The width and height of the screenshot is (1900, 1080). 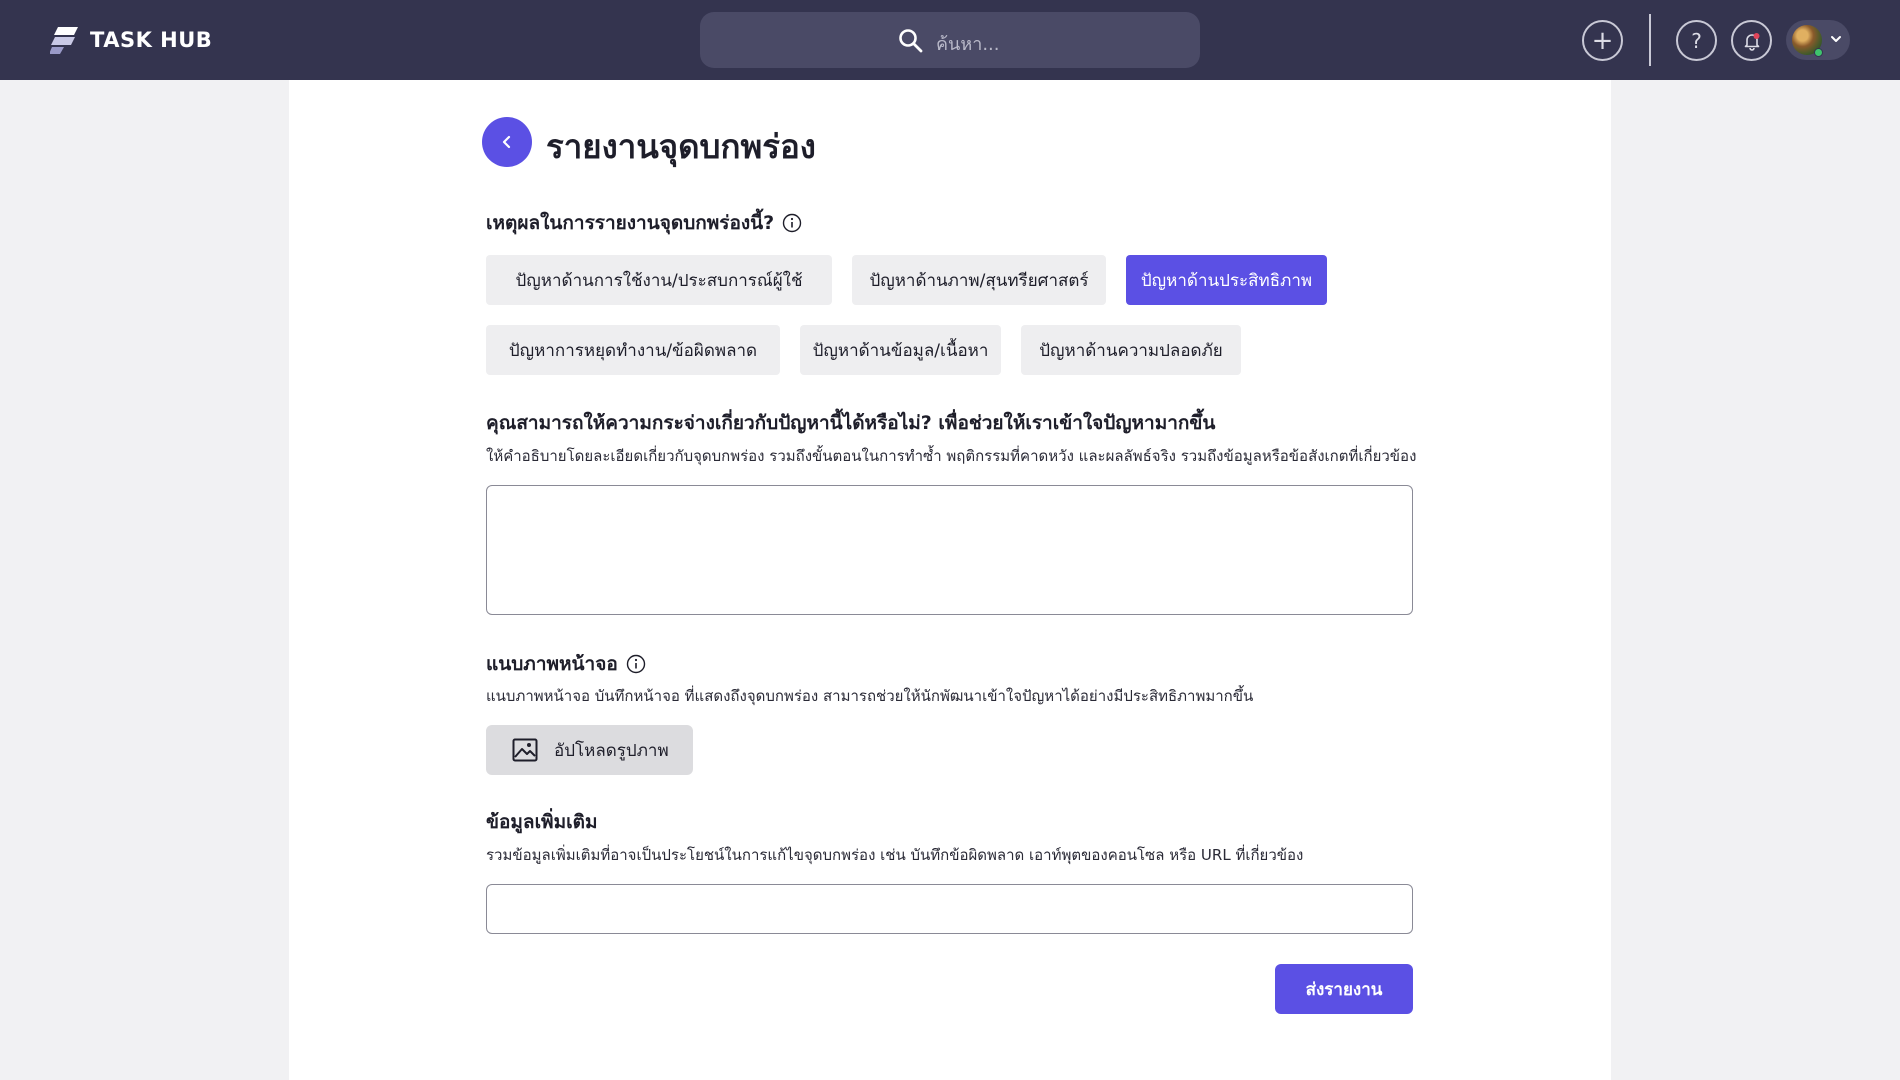 I want to click on reason-option-label: ปัญหาด้านภาพ/สุนทรียศาสตร์, so click(x=979, y=280).